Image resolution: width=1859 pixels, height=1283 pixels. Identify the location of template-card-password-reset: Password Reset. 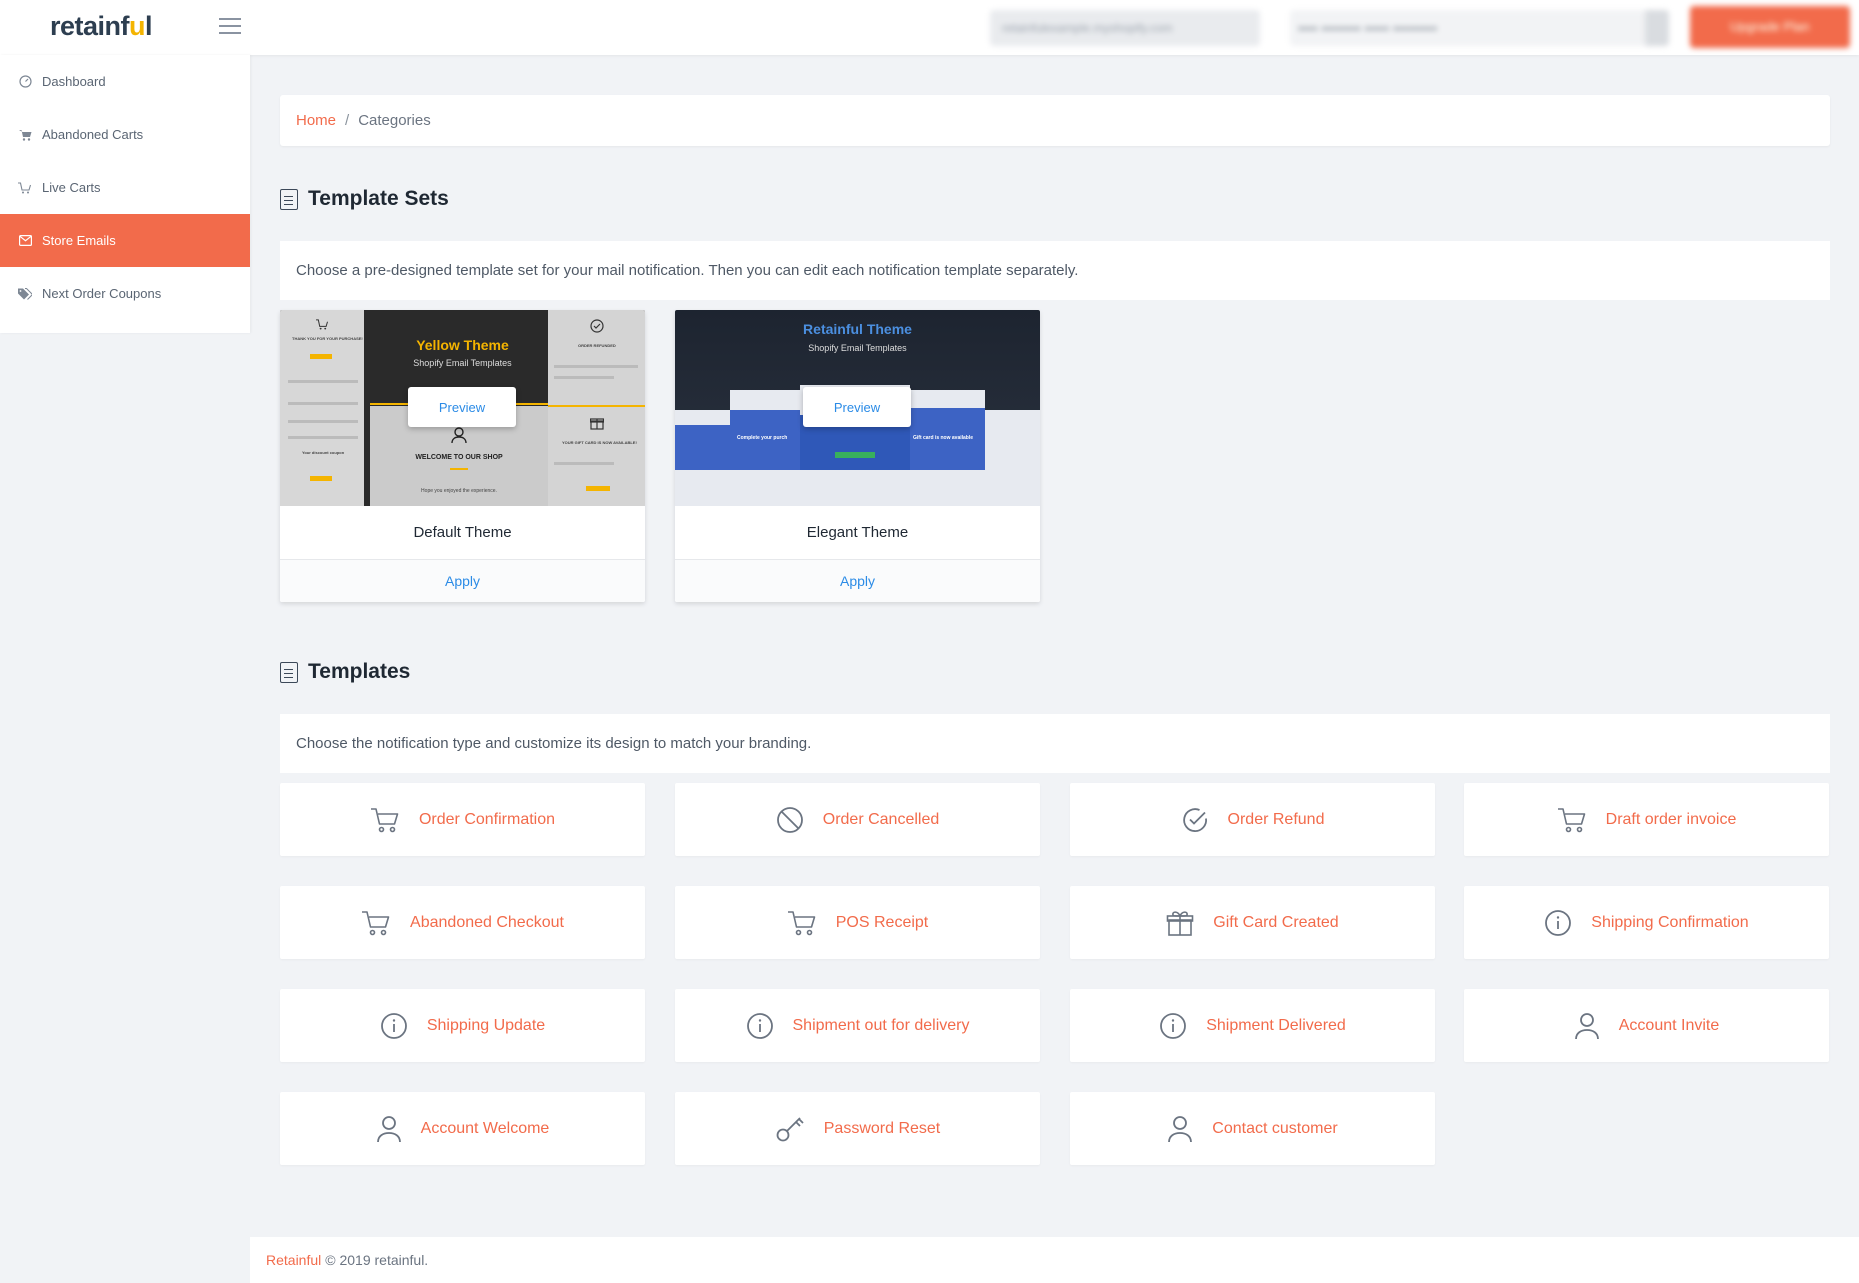
(857, 1128).